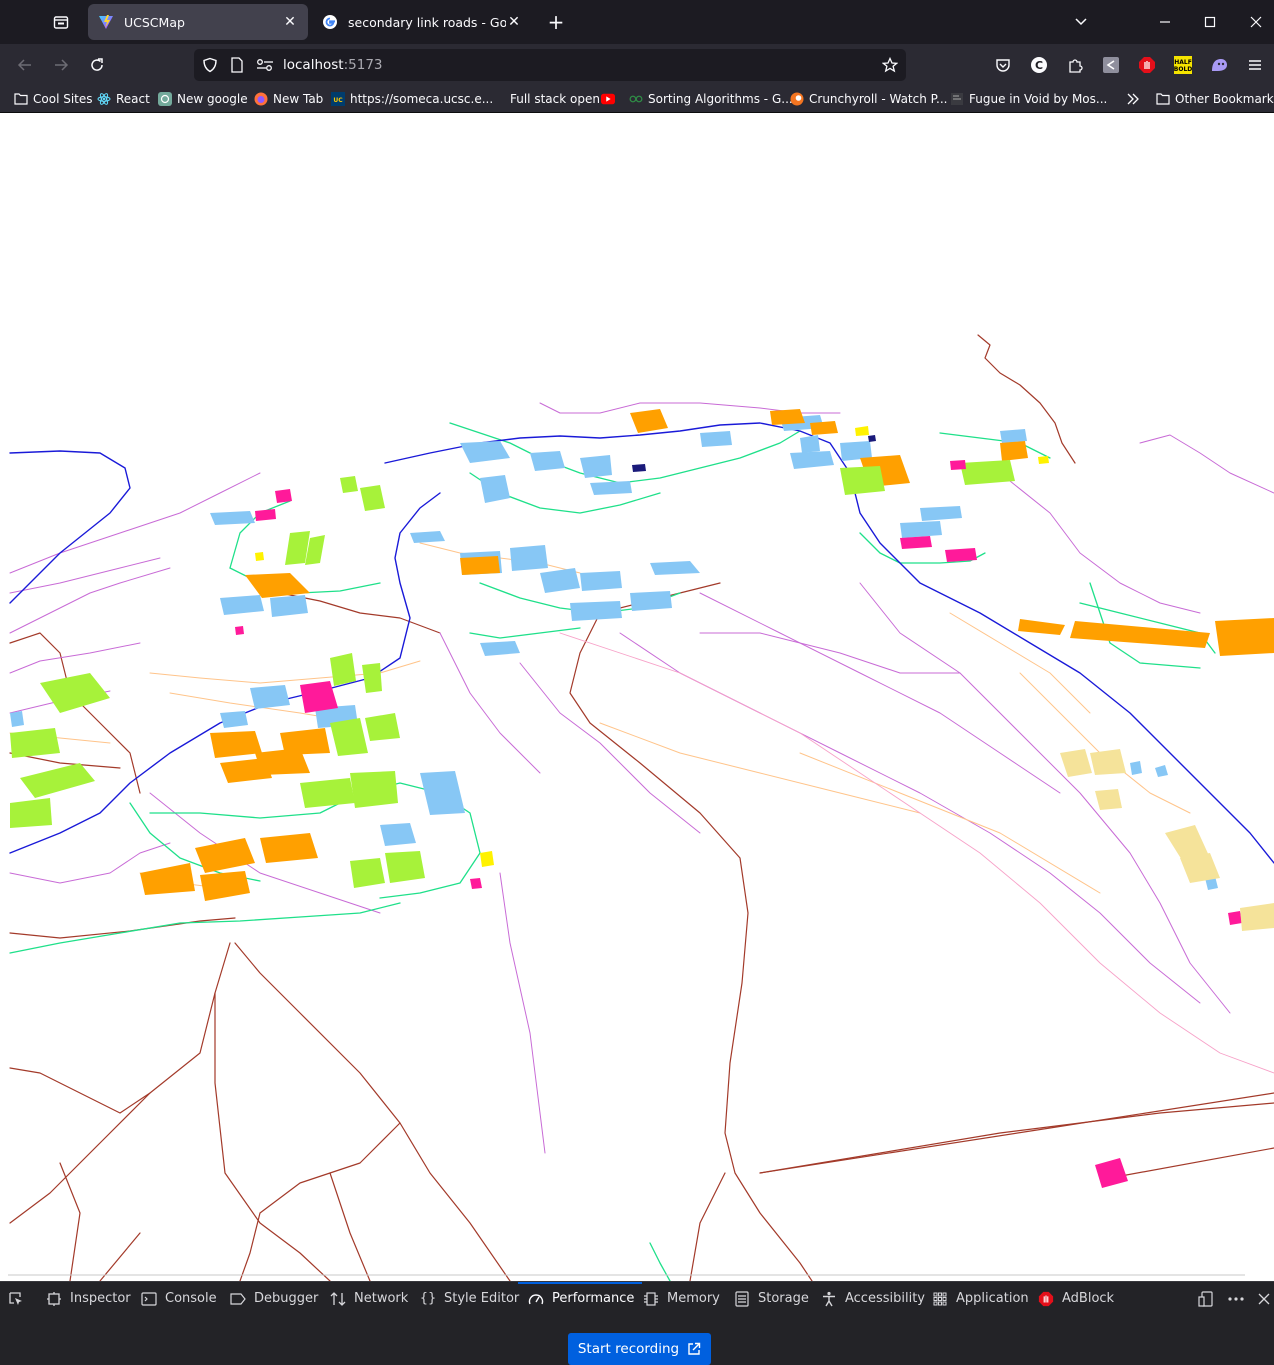  What do you see at coordinates (797, 99) in the screenshot?
I see `crunchyroll-icon` at bounding box center [797, 99].